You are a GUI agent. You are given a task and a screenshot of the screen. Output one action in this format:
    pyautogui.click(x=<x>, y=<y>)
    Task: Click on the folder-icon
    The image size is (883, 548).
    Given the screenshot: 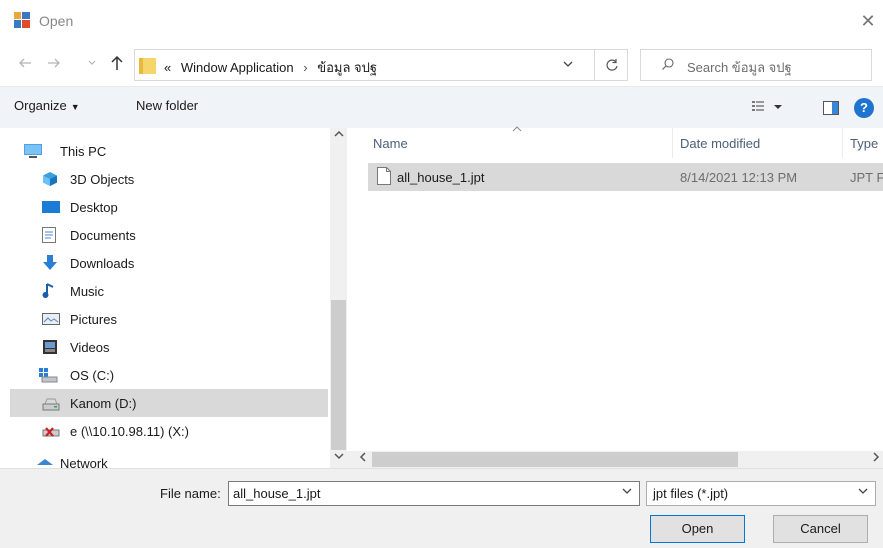 What is the action you would take?
    pyautogui.click(x=147, y=66)
    